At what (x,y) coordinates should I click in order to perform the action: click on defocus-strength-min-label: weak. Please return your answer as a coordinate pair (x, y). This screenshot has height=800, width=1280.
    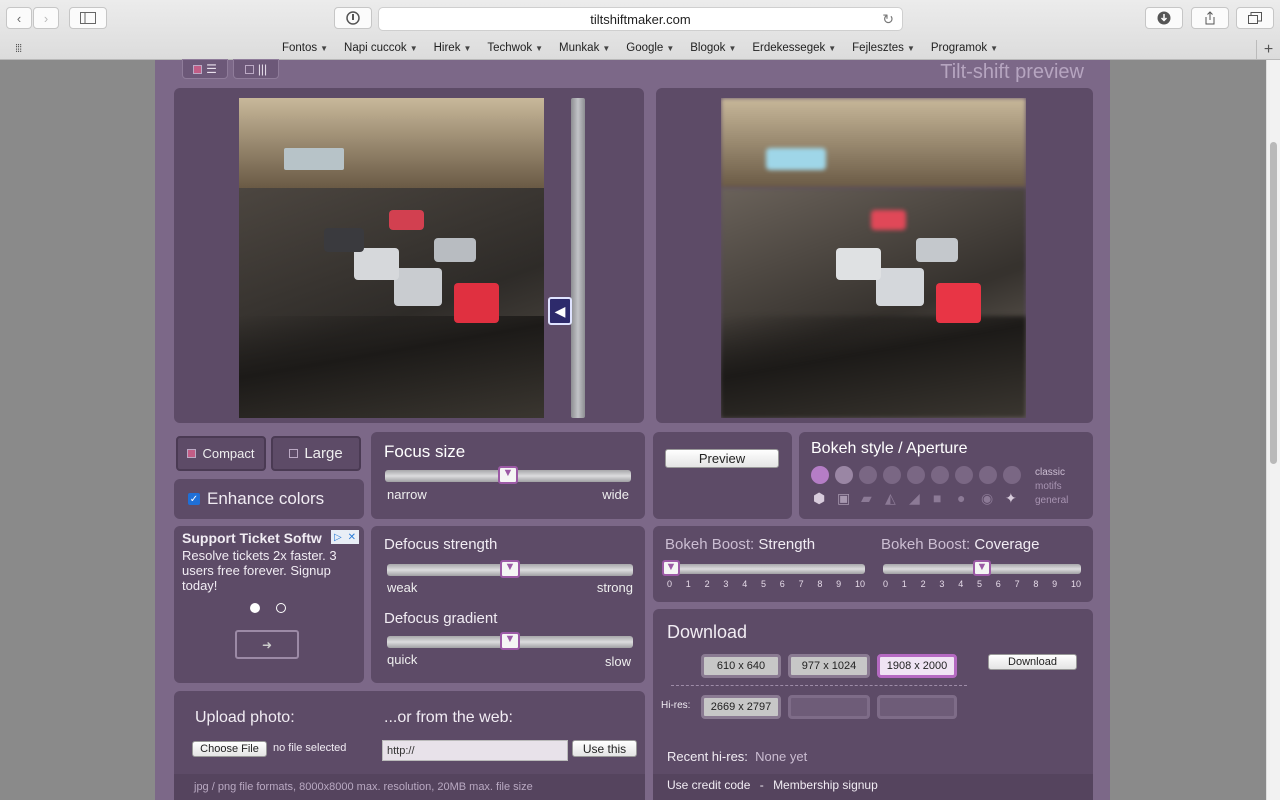
    Looking at the image, I should click on (402, 587).